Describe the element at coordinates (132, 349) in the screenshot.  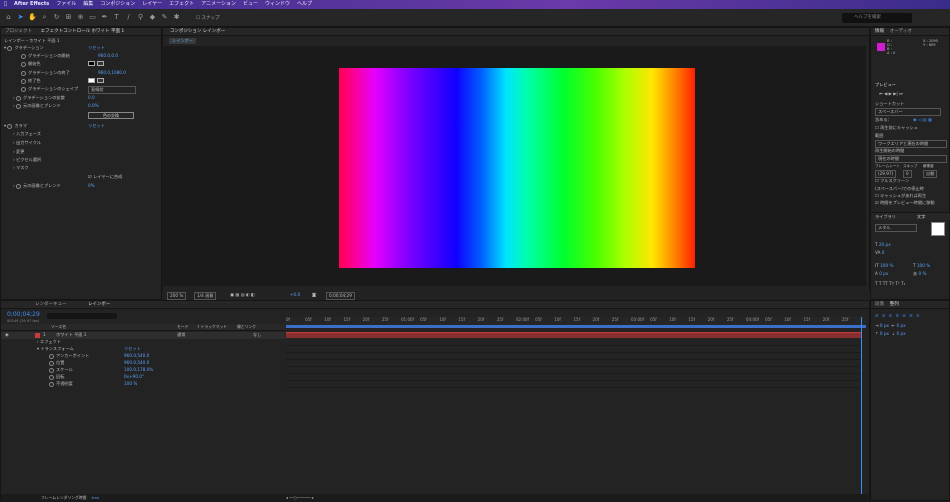
I see `transform-reset: リセット` at that location.